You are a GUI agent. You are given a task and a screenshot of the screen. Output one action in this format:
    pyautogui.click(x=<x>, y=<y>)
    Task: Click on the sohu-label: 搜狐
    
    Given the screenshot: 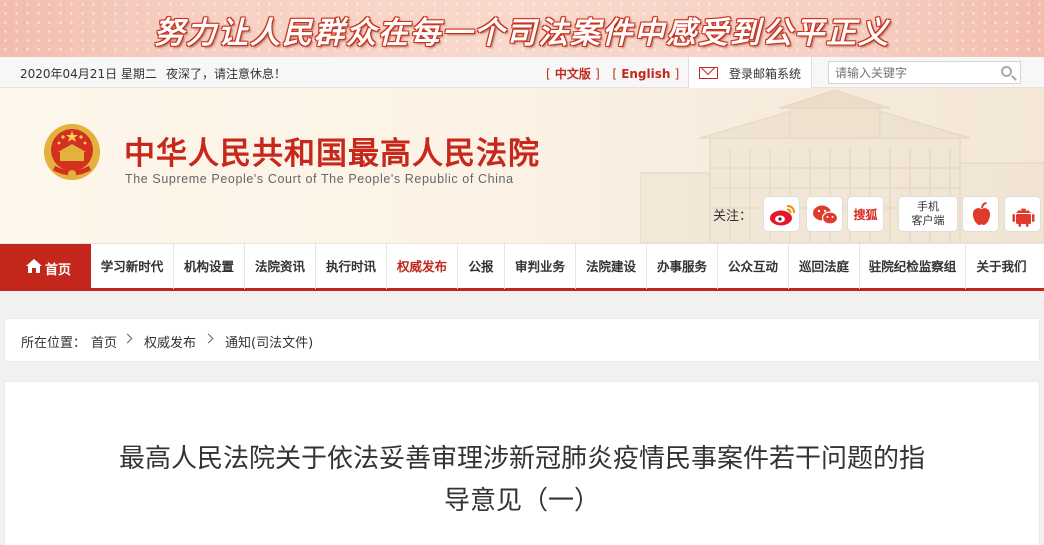 What is the action you would take?
    pyautogui.click(x=865, y=215)
    